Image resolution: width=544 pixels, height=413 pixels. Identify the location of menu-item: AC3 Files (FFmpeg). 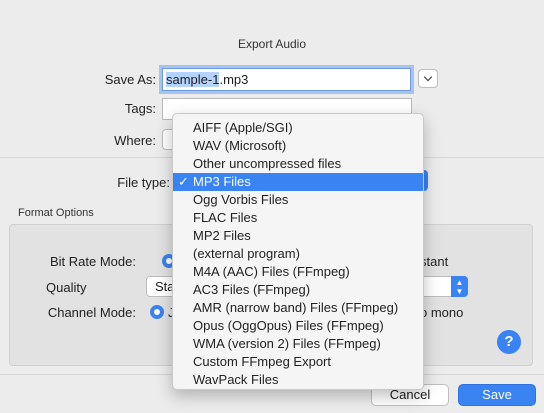
(298, 290).